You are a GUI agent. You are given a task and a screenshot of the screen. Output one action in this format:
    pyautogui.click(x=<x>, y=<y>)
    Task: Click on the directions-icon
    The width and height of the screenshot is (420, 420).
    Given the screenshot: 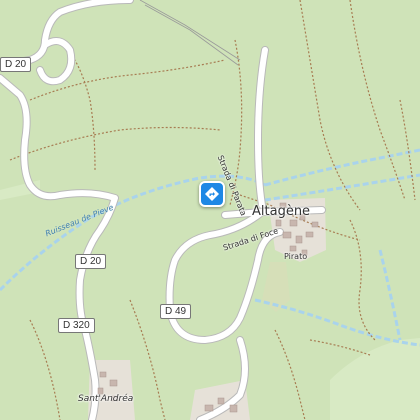 What is the action you would take?
    pyautogui.click(x=212, y=194)
    